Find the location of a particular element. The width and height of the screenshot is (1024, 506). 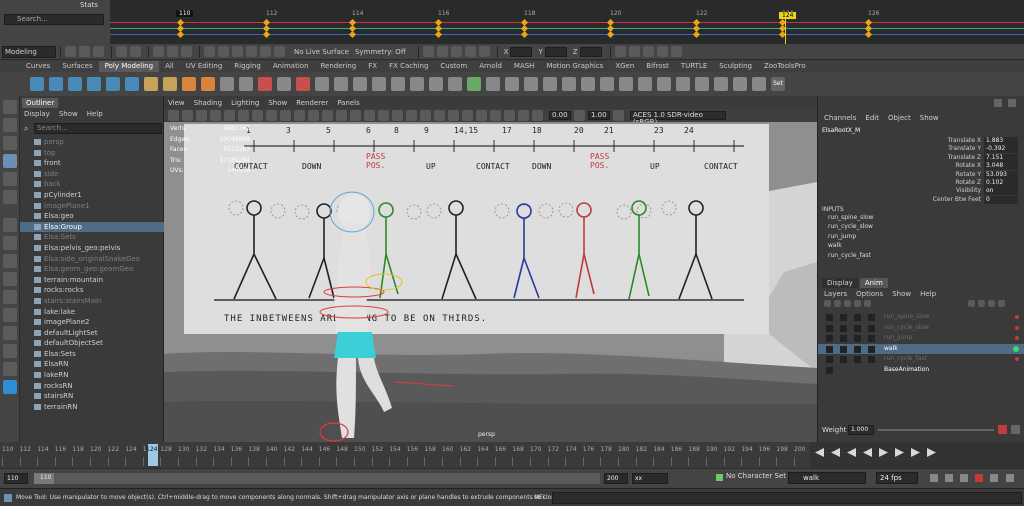

weight-options-icon is located at coordinates (1015, 429).